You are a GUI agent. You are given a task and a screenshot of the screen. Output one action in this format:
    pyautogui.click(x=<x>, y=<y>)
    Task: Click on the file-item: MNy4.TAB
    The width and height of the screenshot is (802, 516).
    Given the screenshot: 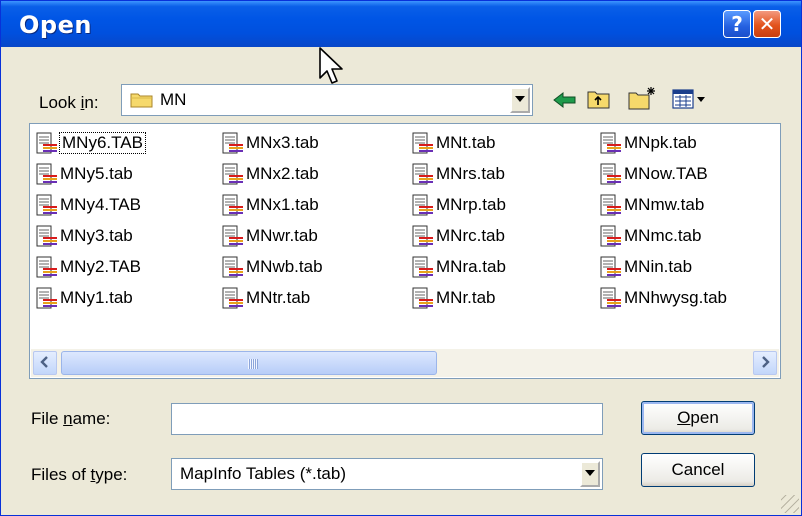 What is the action you would take?
    pyautogui.click(x=88, y=205)
    